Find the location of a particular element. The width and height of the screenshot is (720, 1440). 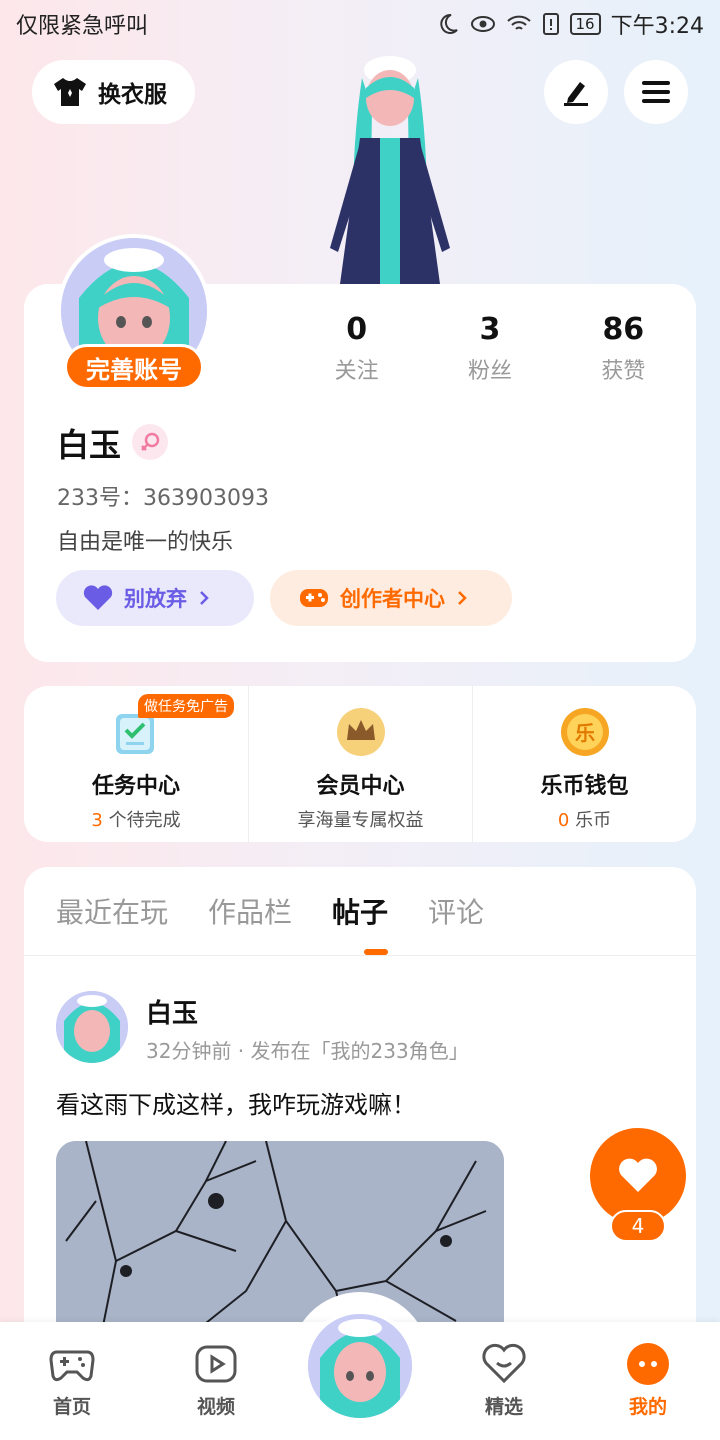

nav-label: 我的 is located at coordinates (647, 1407).